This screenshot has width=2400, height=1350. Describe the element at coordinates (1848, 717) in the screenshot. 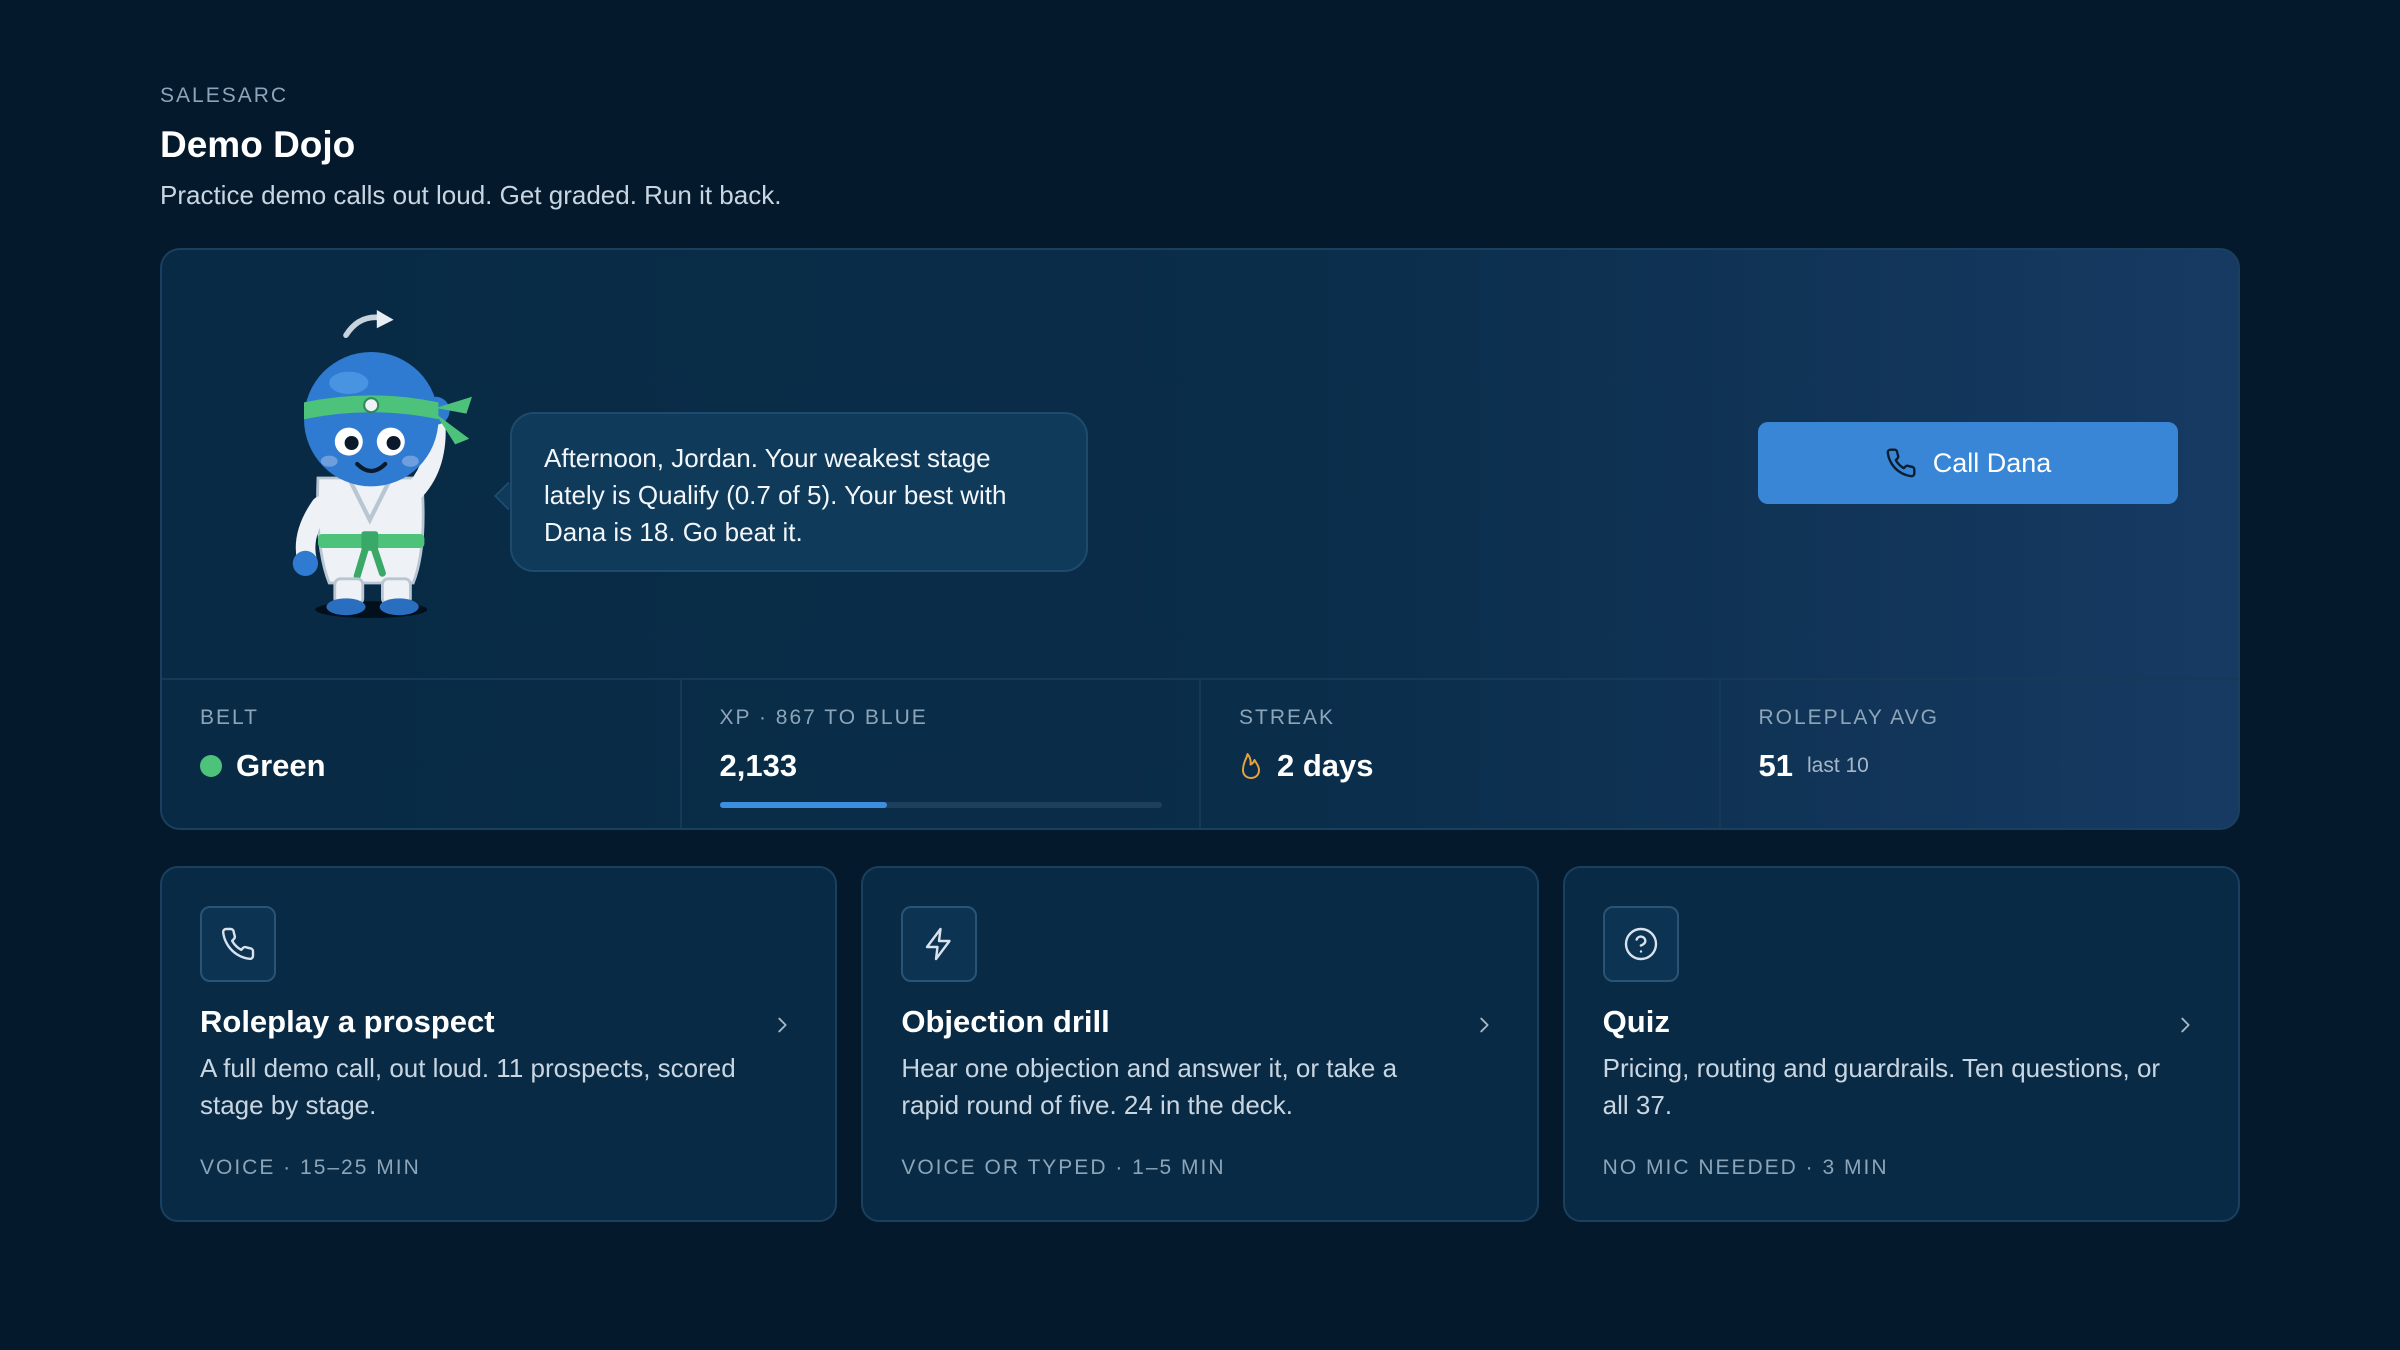

I see `stat-roleplay-label: ROLEPLAY AVG` at that location.